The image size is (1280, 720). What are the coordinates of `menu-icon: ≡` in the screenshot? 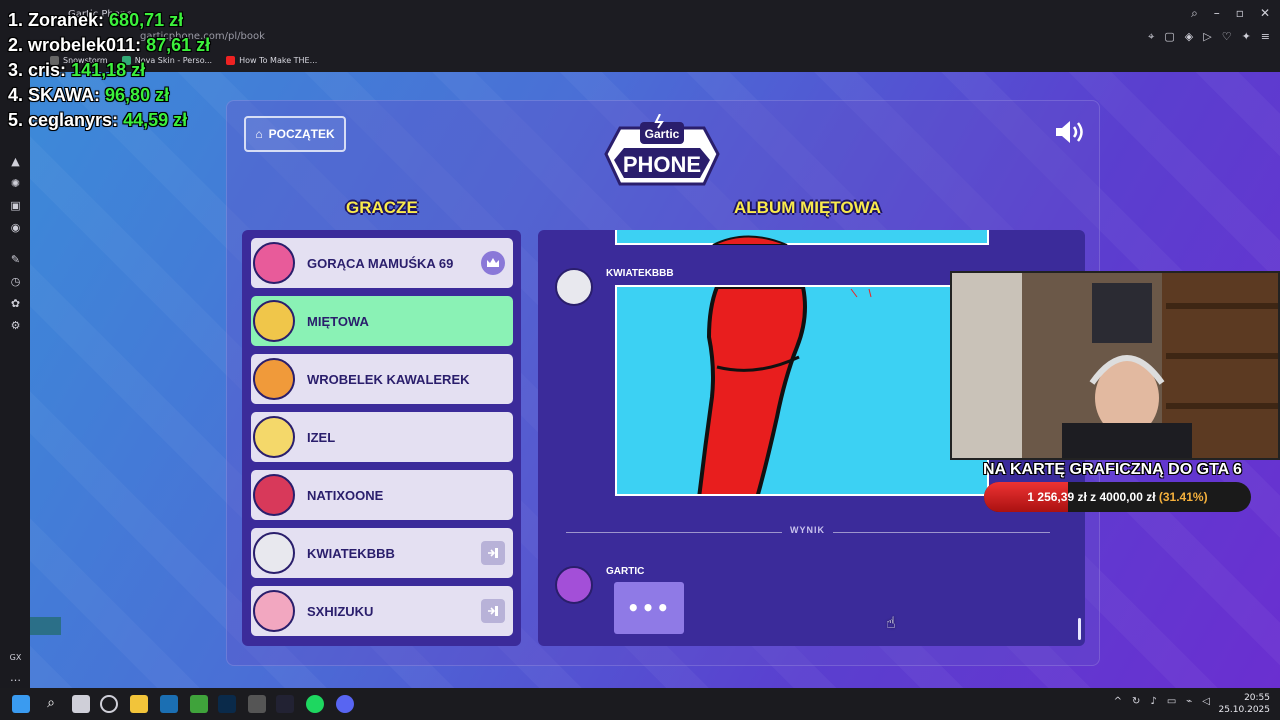 It's located at (1265, 37).